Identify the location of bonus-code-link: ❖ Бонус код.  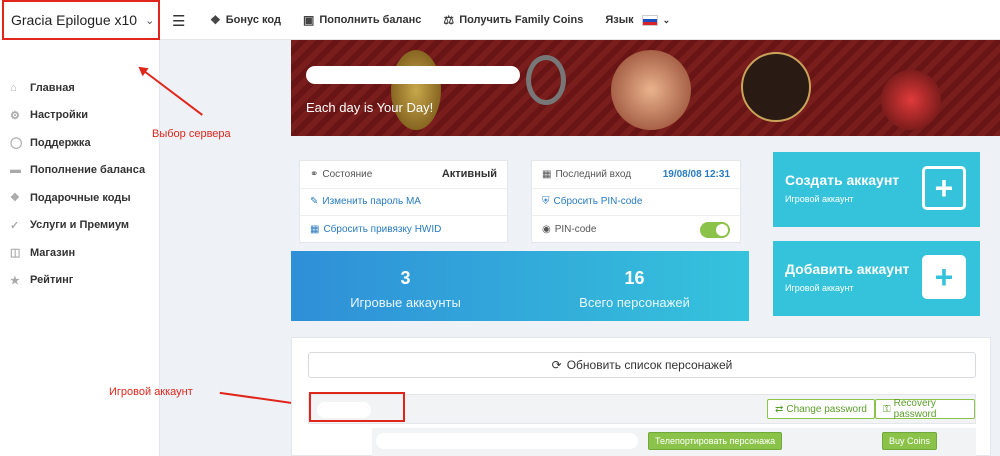
(245, 20).